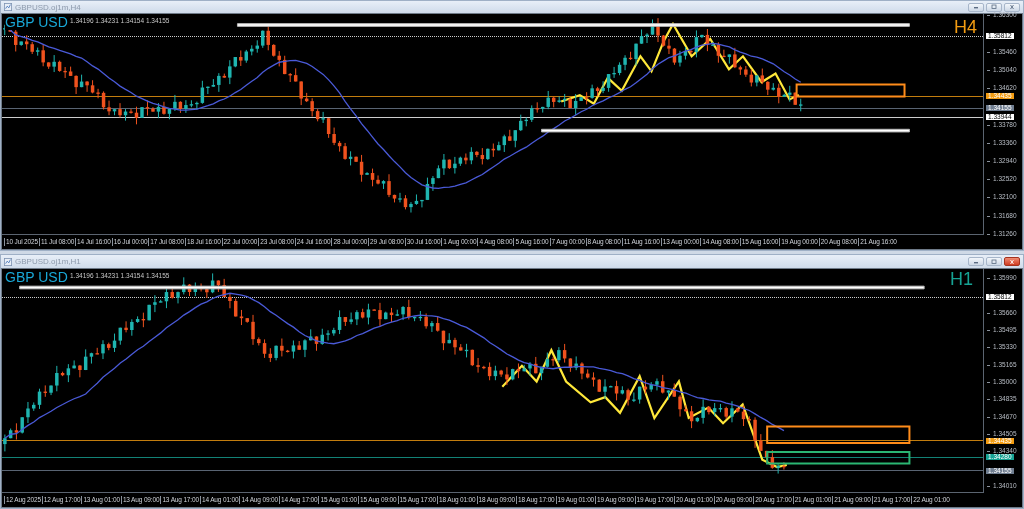 This screenshot has height=509, width=1024. I want to click on window-title: GBPUSD.oj1m,H4, so click(48, 7).